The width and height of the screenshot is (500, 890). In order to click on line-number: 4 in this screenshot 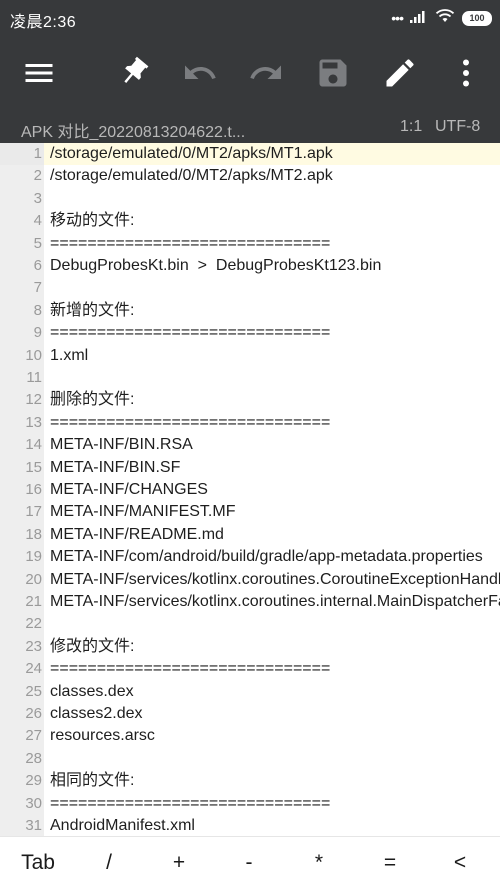, I will do `click(37, 221)`.